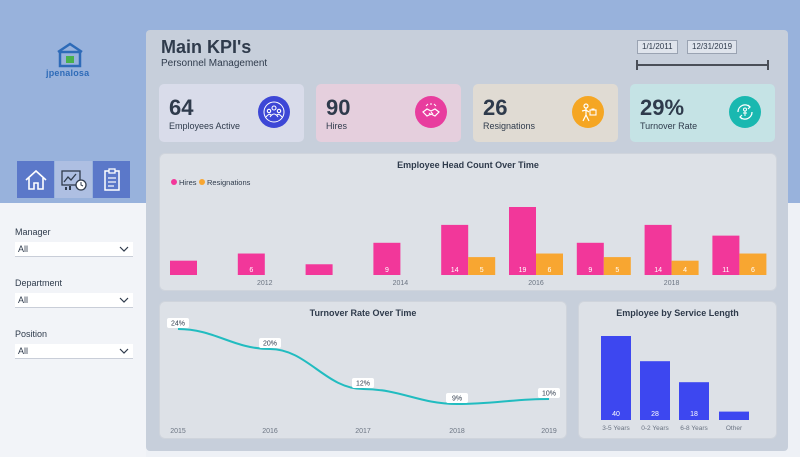  Describe the element at coordinates (338, 107) in the screenshot. I see `kpi-value: 90` at that location.